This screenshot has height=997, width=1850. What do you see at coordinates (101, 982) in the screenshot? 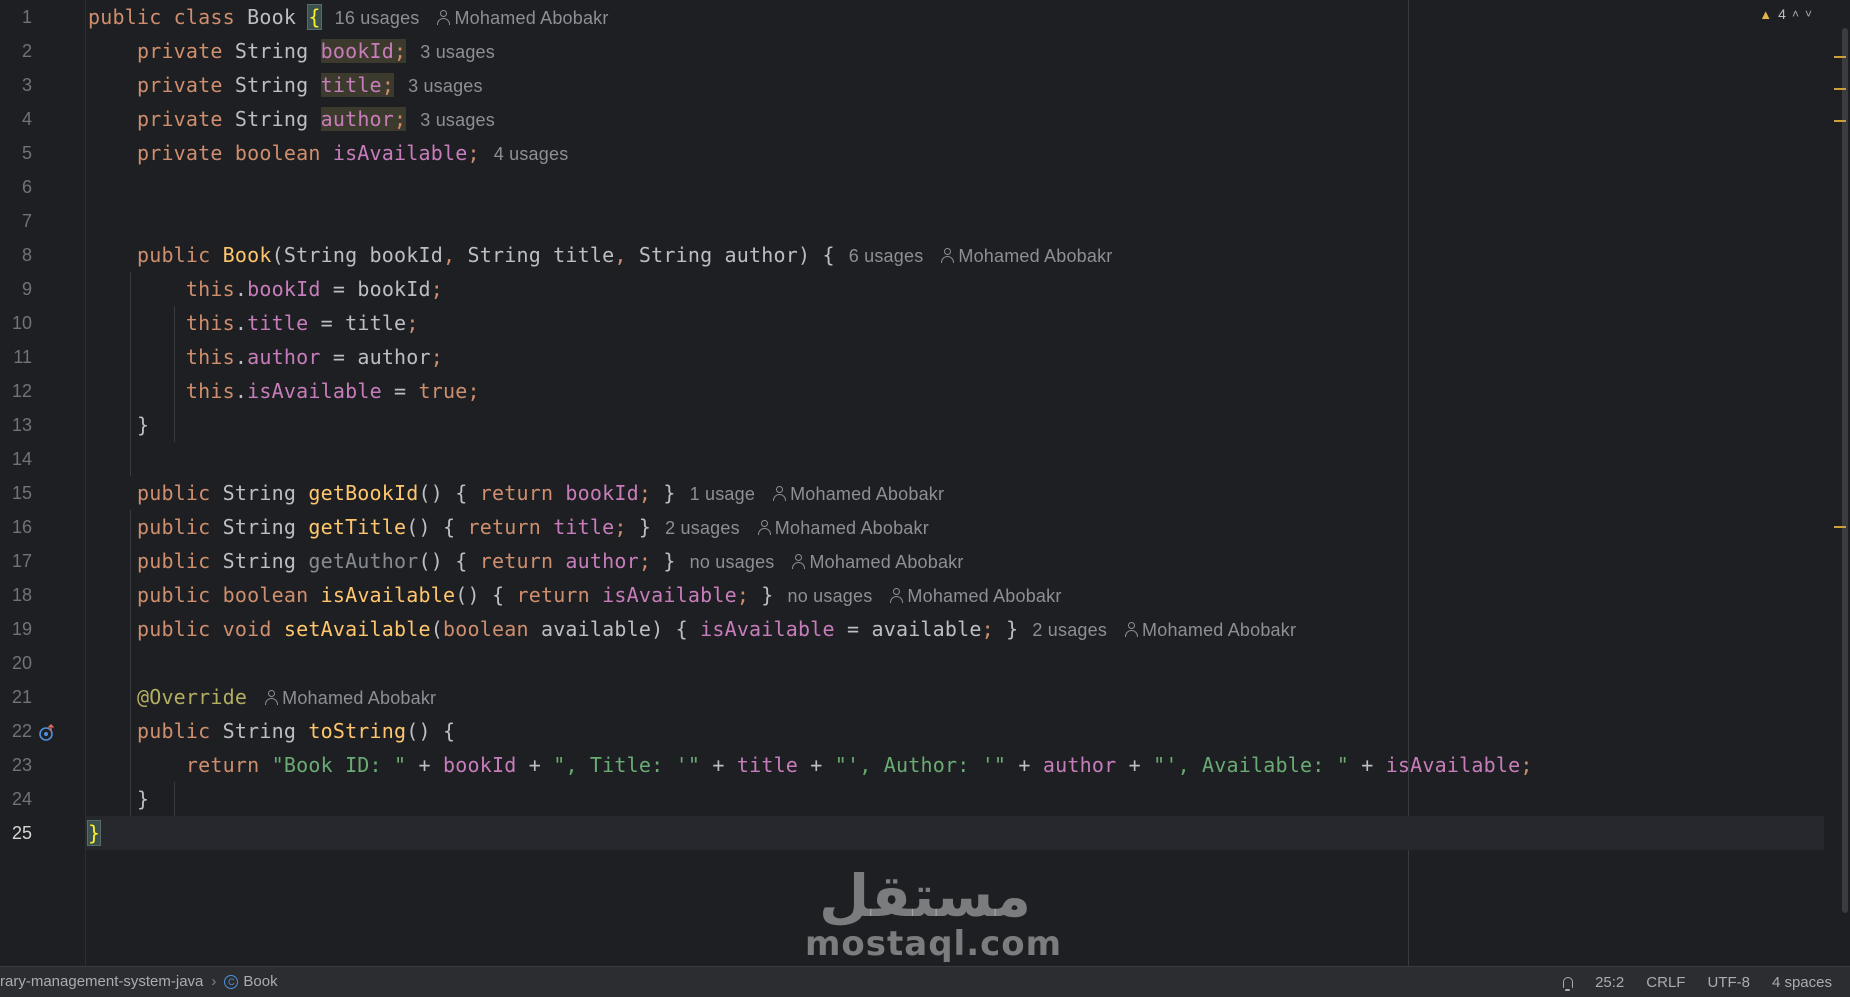
I see `breadcrumb-project: rary-management-system-java` at bounding box center [101, 982].